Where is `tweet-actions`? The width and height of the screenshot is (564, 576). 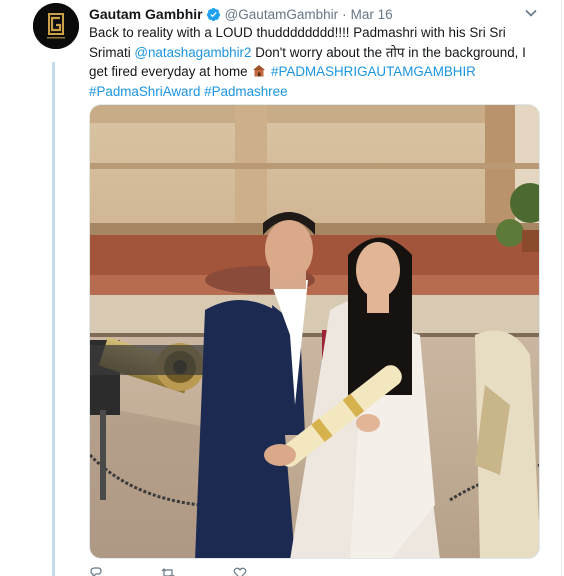 tweet-actions is located at coordinates (239, 571).